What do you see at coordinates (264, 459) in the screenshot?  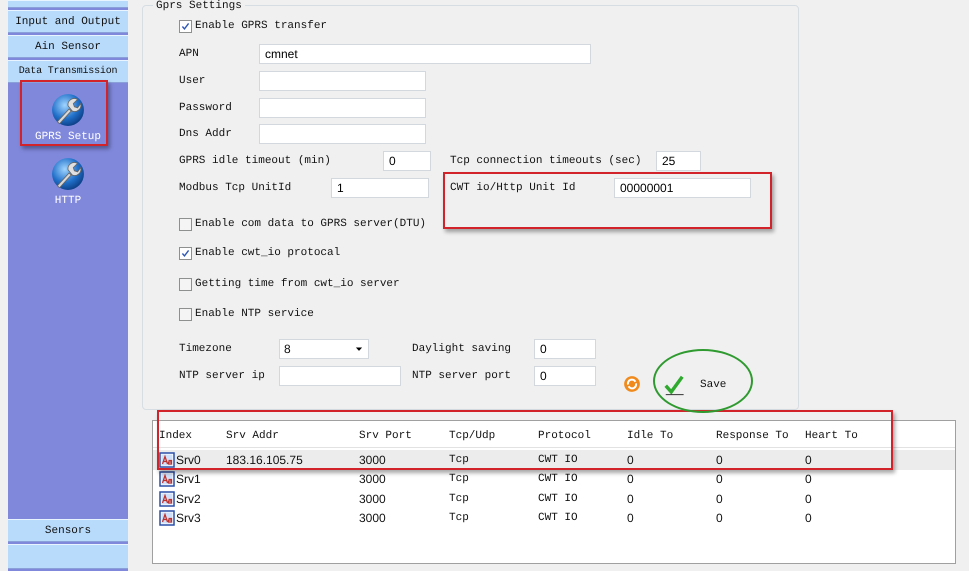 I see `table-cell: 183.16.105.75` at bounding box center [264, 459].